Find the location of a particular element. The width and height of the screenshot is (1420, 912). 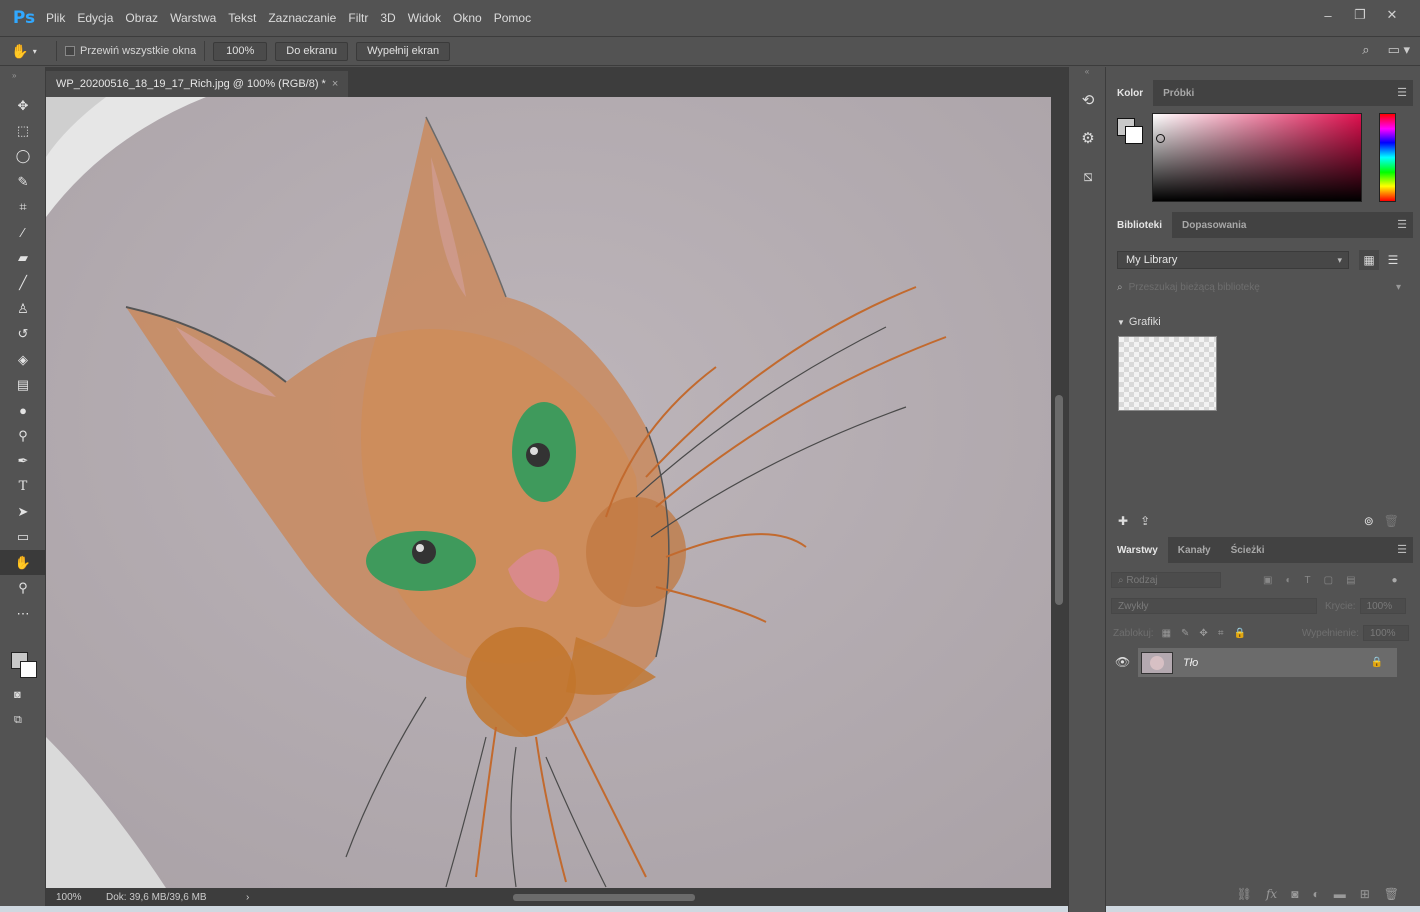

filter-smart-object-icon: ▤ is located at coordinates (1350, 580).